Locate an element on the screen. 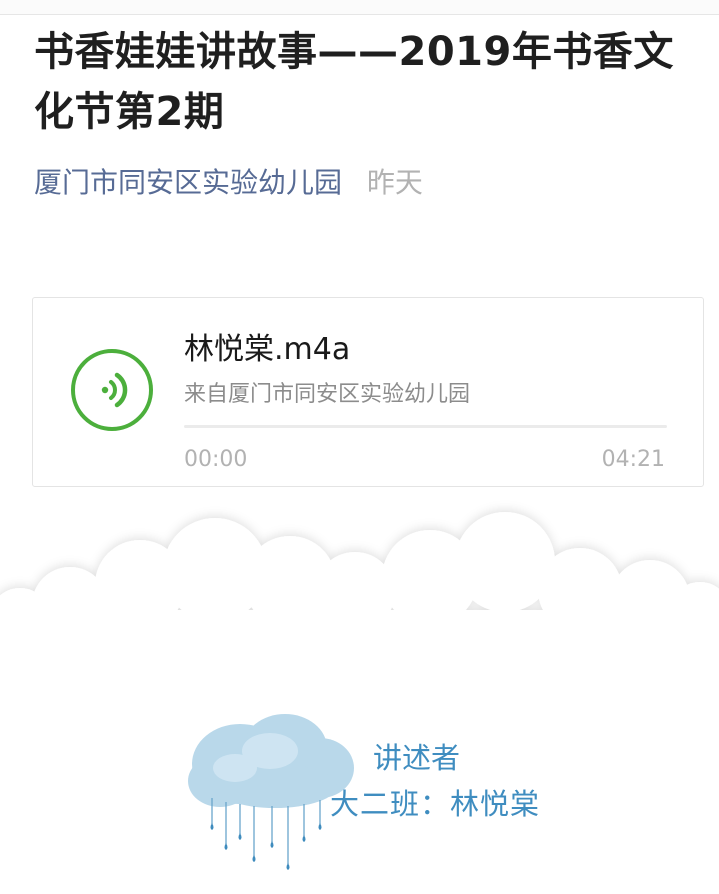  account-name-link: 厦门市同安区实验幼儿园 is located at coordinates (188, 182).